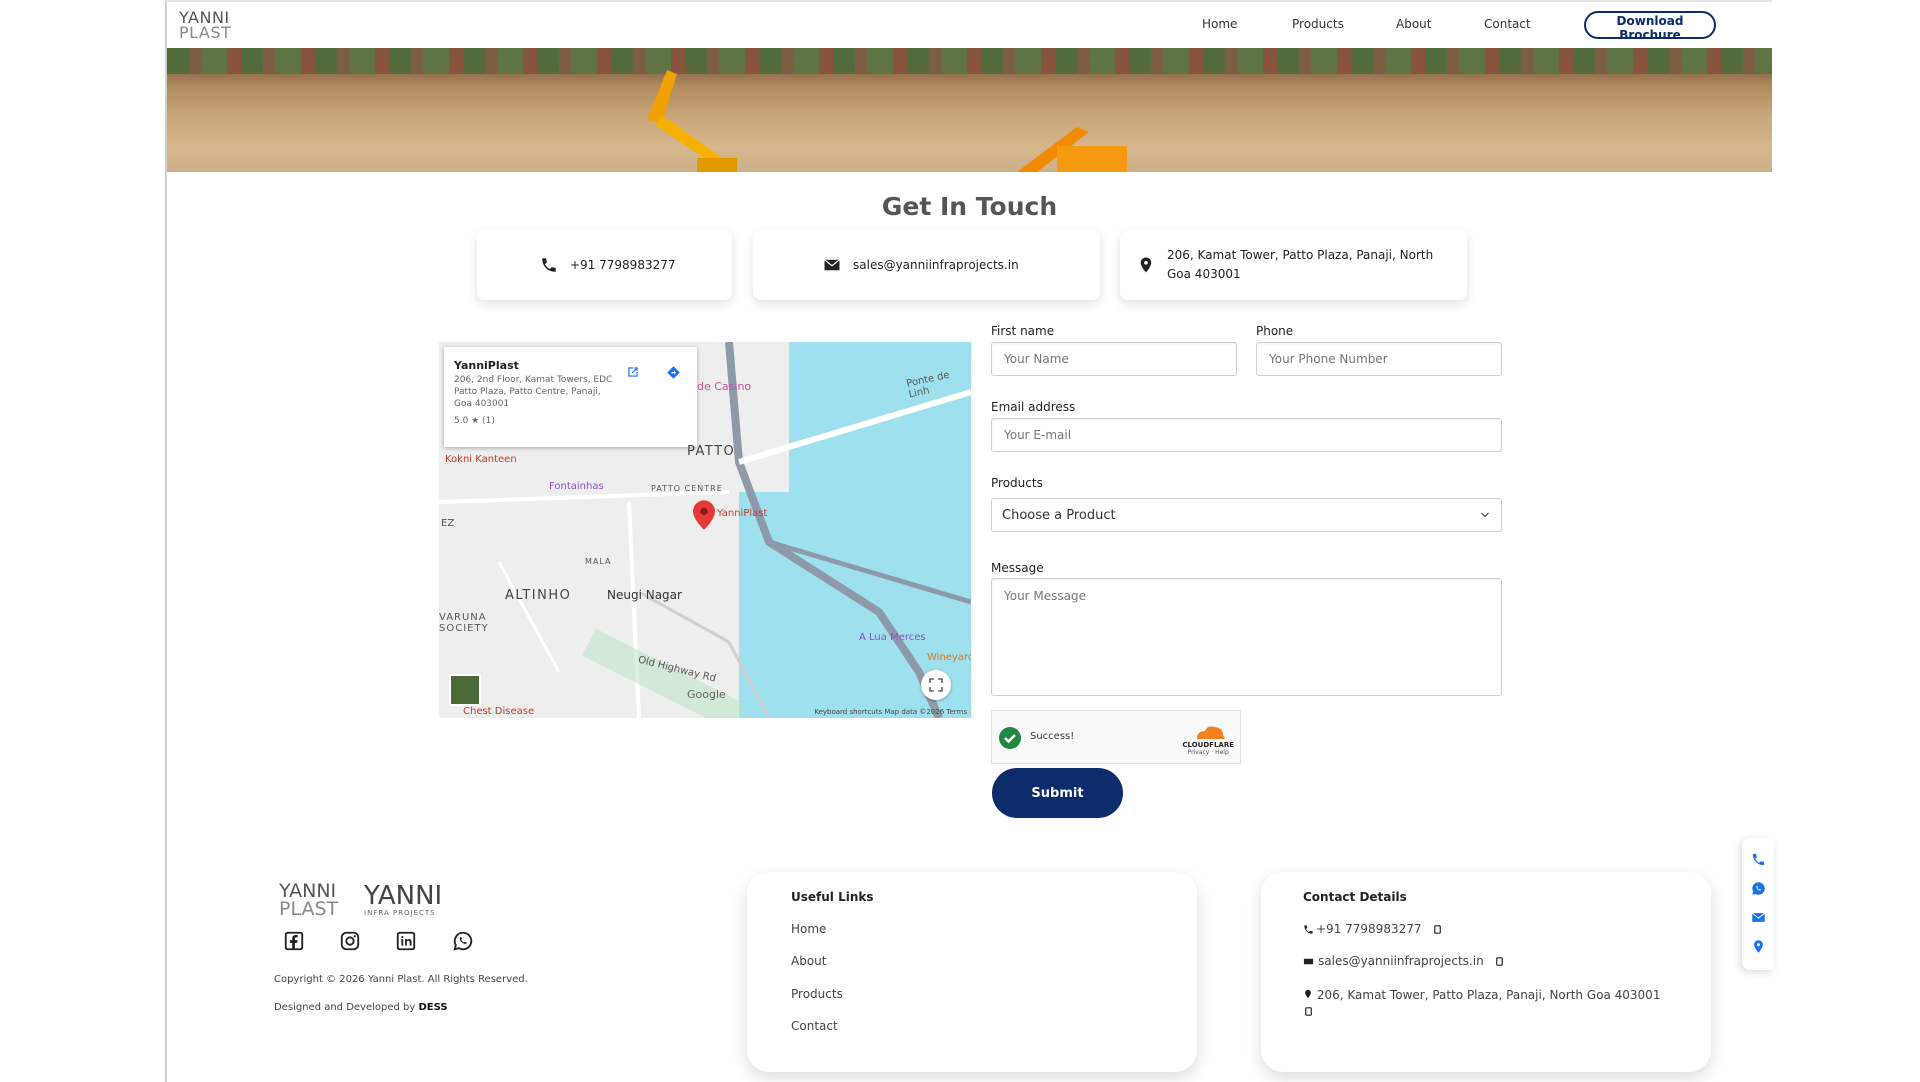 This screenshot has width=1920, height=1082. I want to click on map-label-society: SOCIETY, so click(464, 628).